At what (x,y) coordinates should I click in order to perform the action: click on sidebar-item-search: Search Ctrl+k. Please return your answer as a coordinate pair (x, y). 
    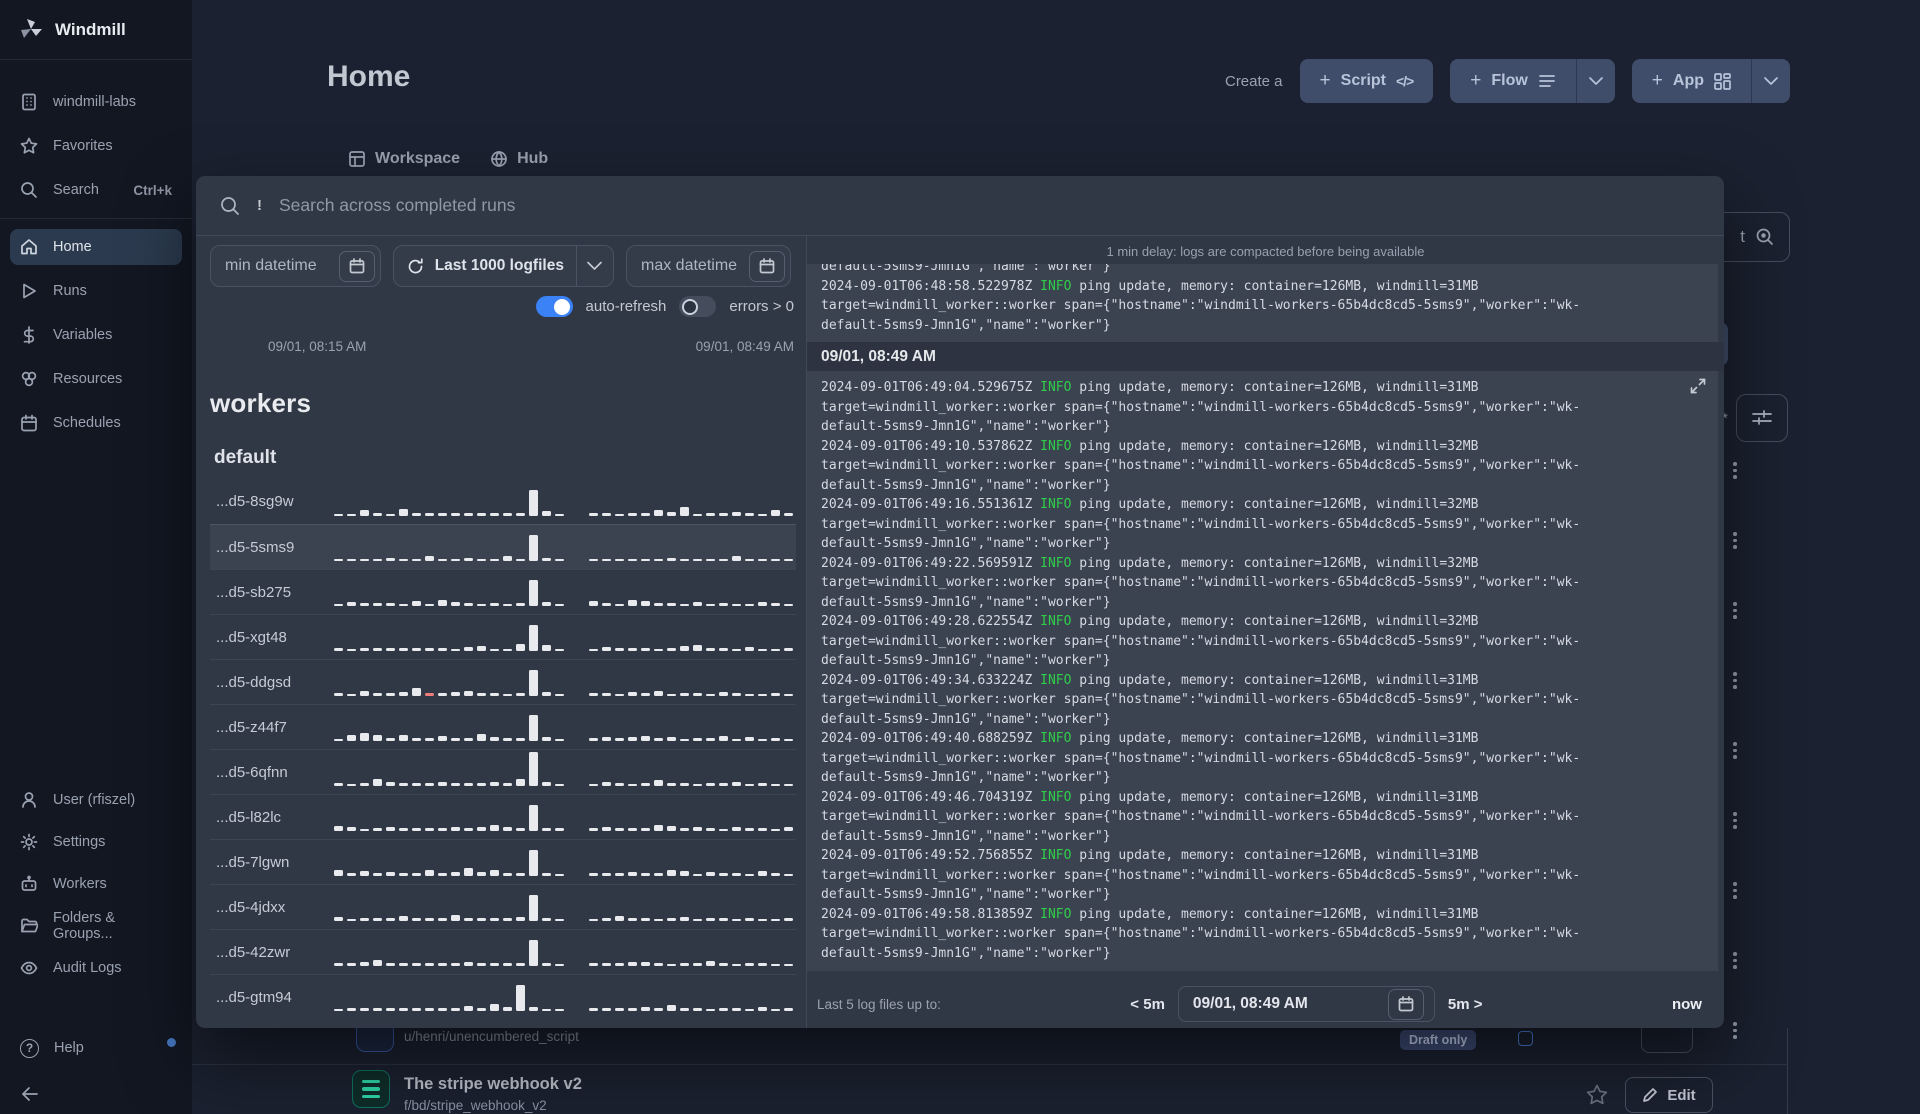
    Looking at the image, I should click on (96, 190).